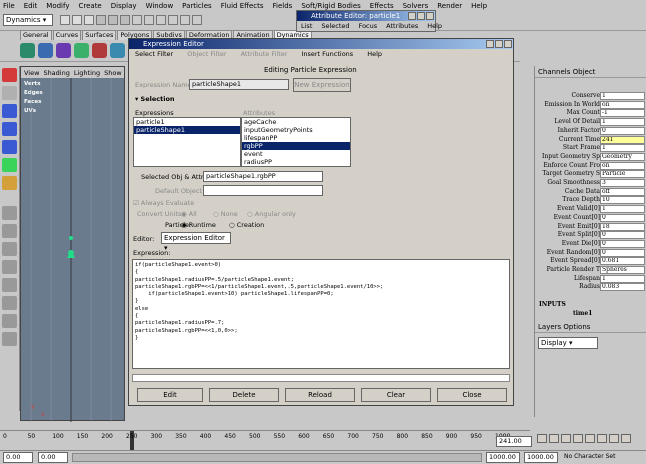  What do you see at coordinates (396, 395) in the screenshot?
I see `clear-button: Clear` at bounding box center [396, 395].